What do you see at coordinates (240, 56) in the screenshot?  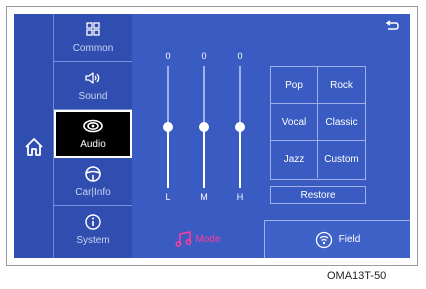 I see `slider-value-h: 0` at bounding box center [240, 56].